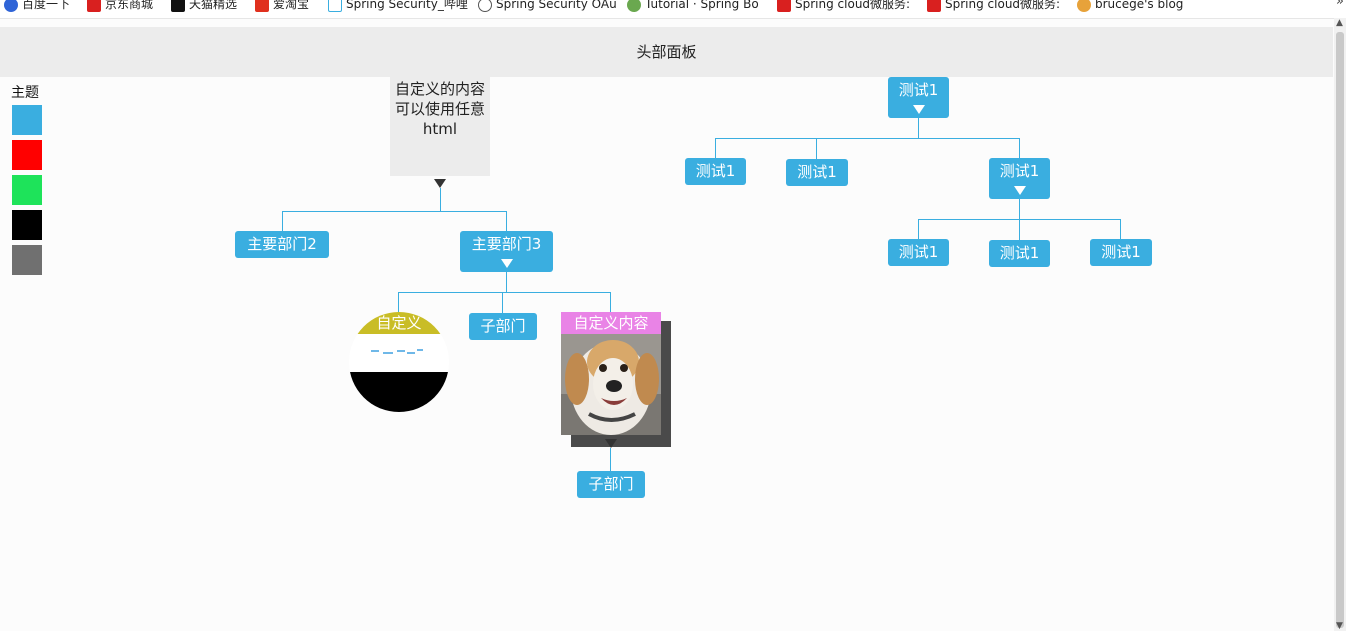 The height and width of the screenshot is (631, 1346). Describe the element at coordinates (178, 6) in the screenshot. I see `tmall-icon` at that location.